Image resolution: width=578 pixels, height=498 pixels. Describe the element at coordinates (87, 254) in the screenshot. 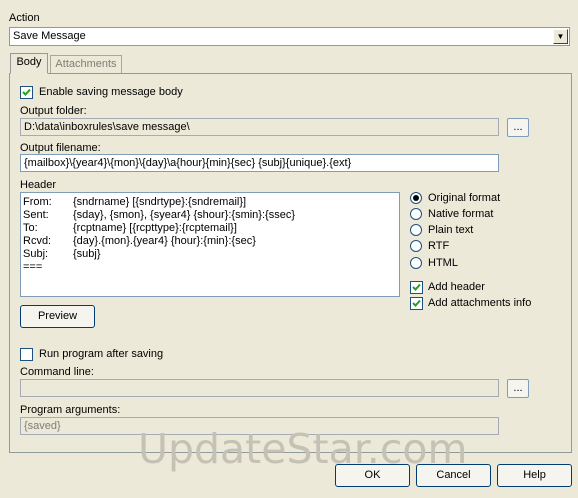

I see `header-value: {subj}` at that location.